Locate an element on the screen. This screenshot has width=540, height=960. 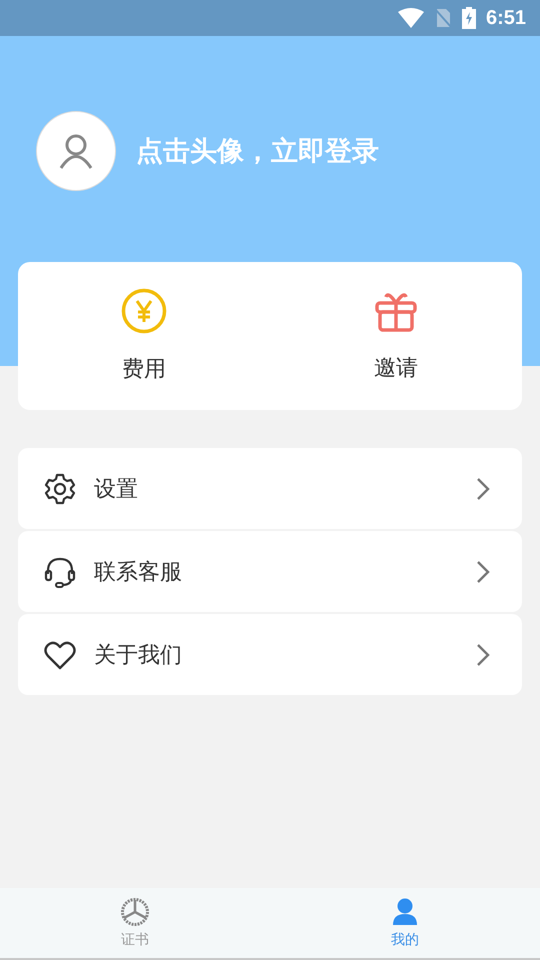
coin-icon is located at coordinates (144, 311).